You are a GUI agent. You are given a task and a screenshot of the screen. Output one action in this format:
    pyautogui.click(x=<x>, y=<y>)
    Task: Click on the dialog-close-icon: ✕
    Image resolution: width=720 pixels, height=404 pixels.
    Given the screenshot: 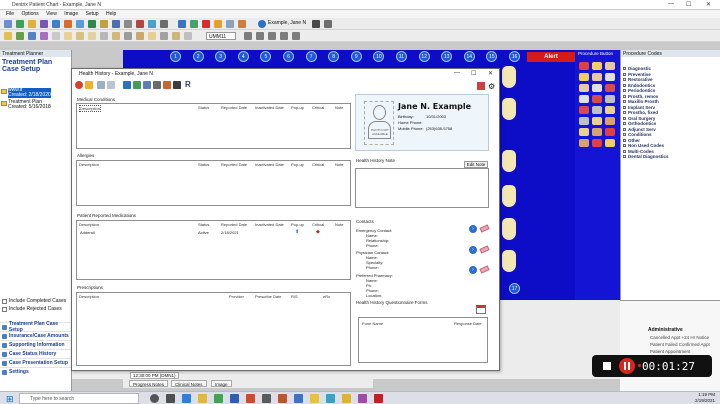 What is the action you would take?
    pyautogui.click(x=490, y=73)
    